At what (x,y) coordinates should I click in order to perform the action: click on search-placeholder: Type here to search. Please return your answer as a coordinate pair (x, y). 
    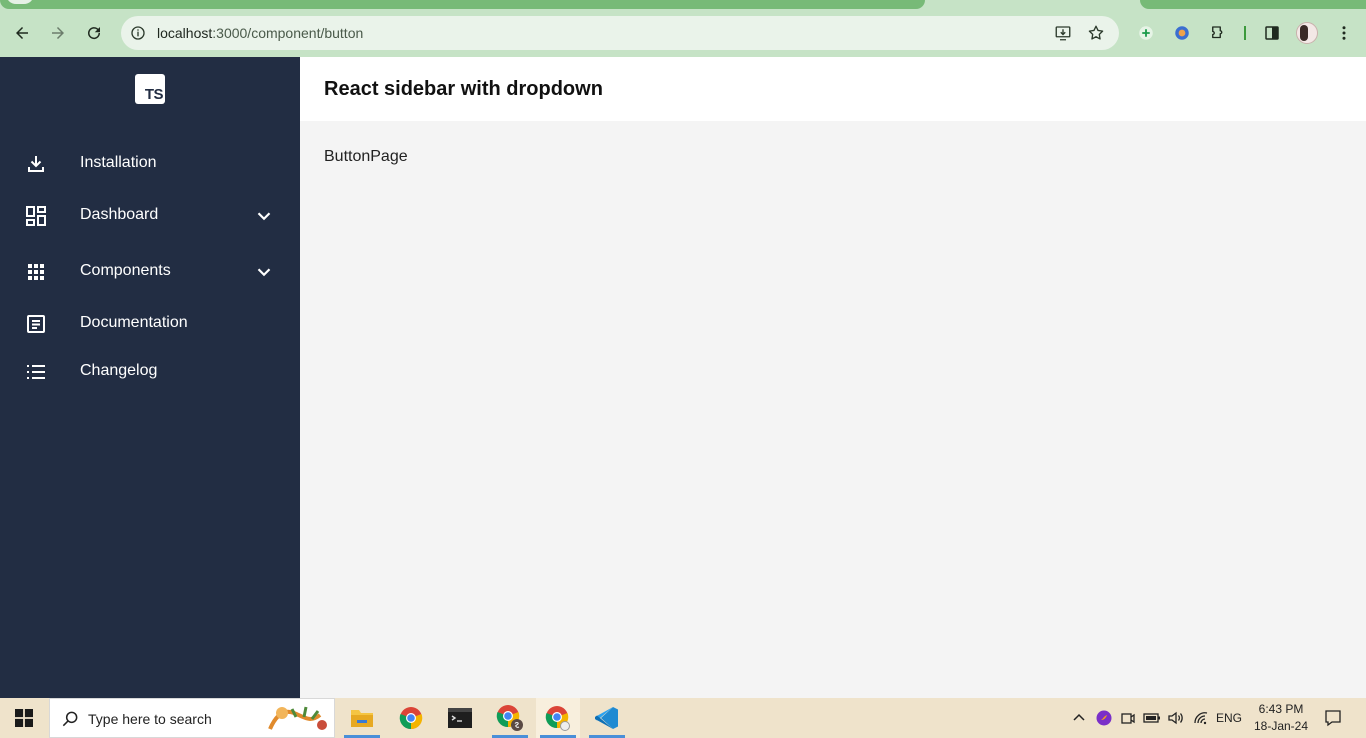
    Looking at the image, I should click on (150, 719).